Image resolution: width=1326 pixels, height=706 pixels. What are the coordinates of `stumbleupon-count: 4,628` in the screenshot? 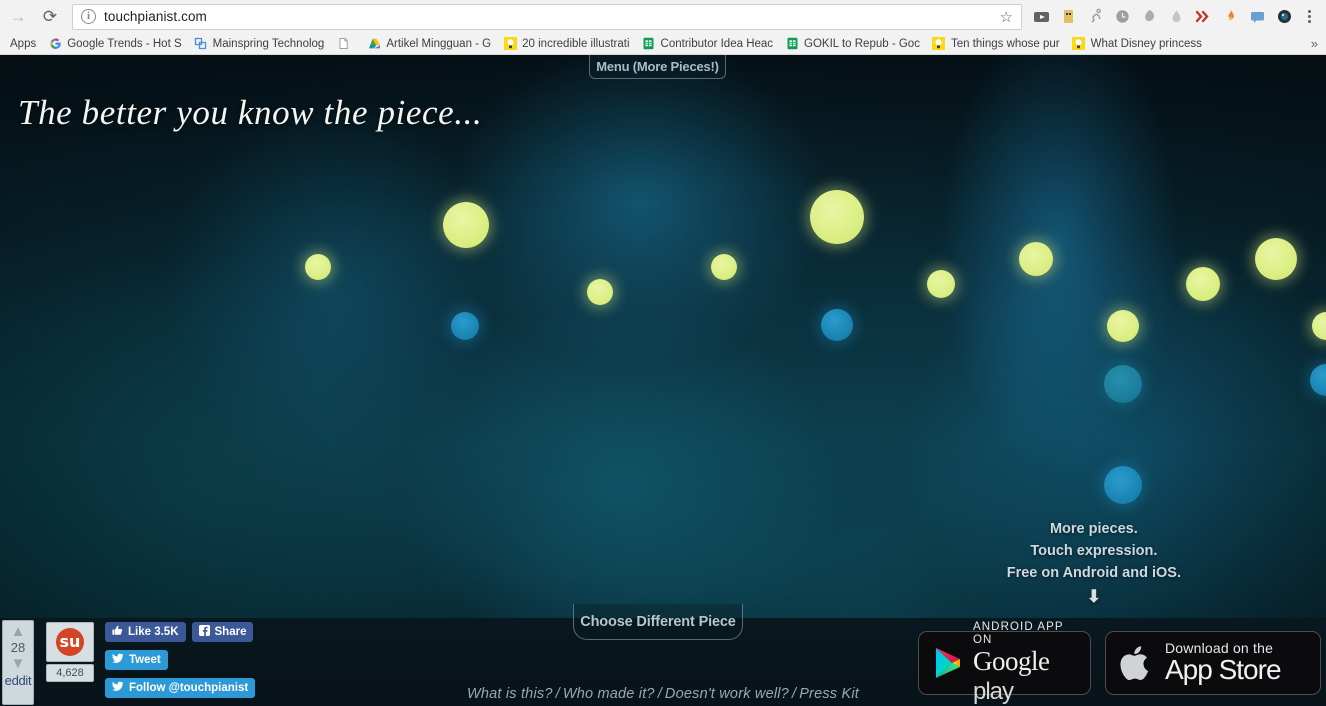 It's located at (70, 673).